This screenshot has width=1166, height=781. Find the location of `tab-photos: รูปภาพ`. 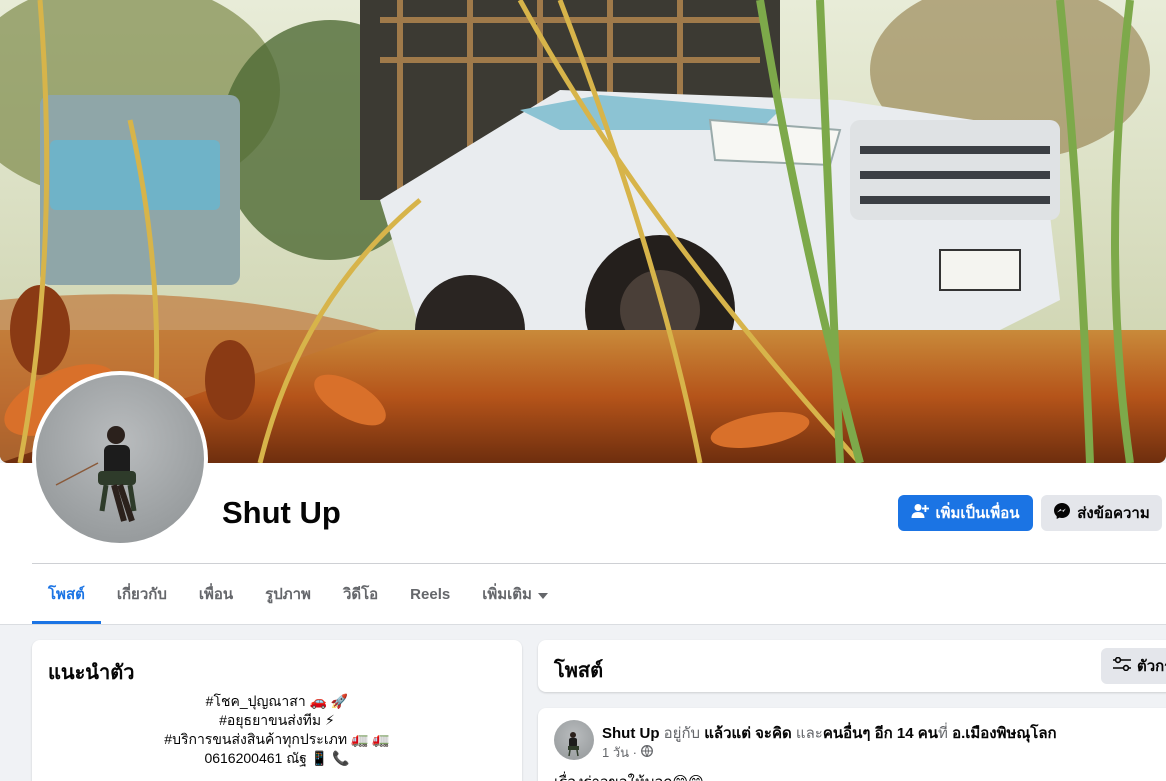

tab-photos: รูปภาพ is located at coordinates (288, 594).